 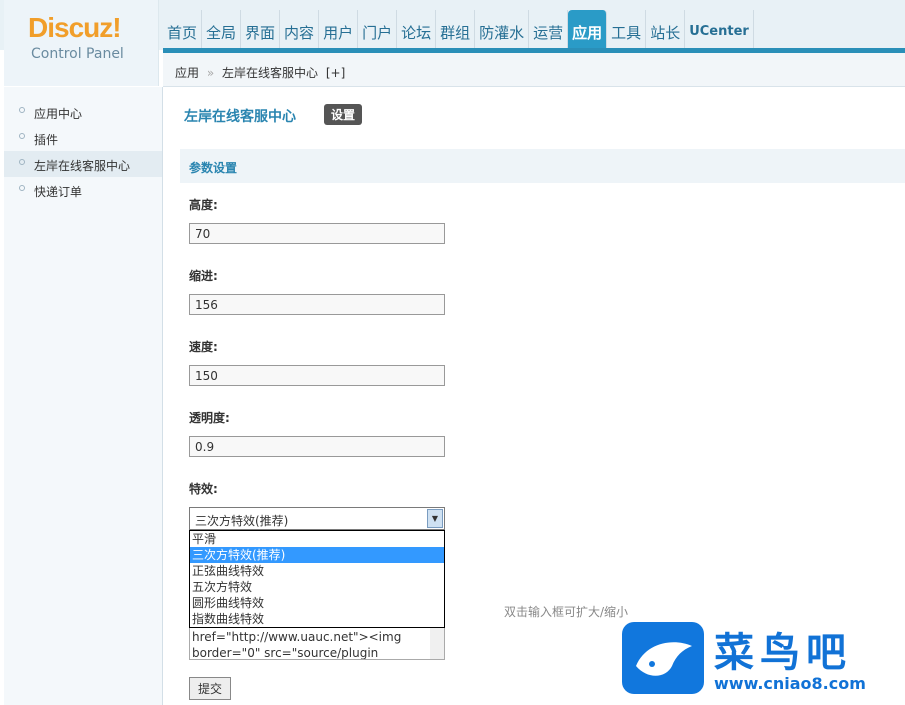 I want to click on add-shortcut-button: [+], so click(x=335, y=73).